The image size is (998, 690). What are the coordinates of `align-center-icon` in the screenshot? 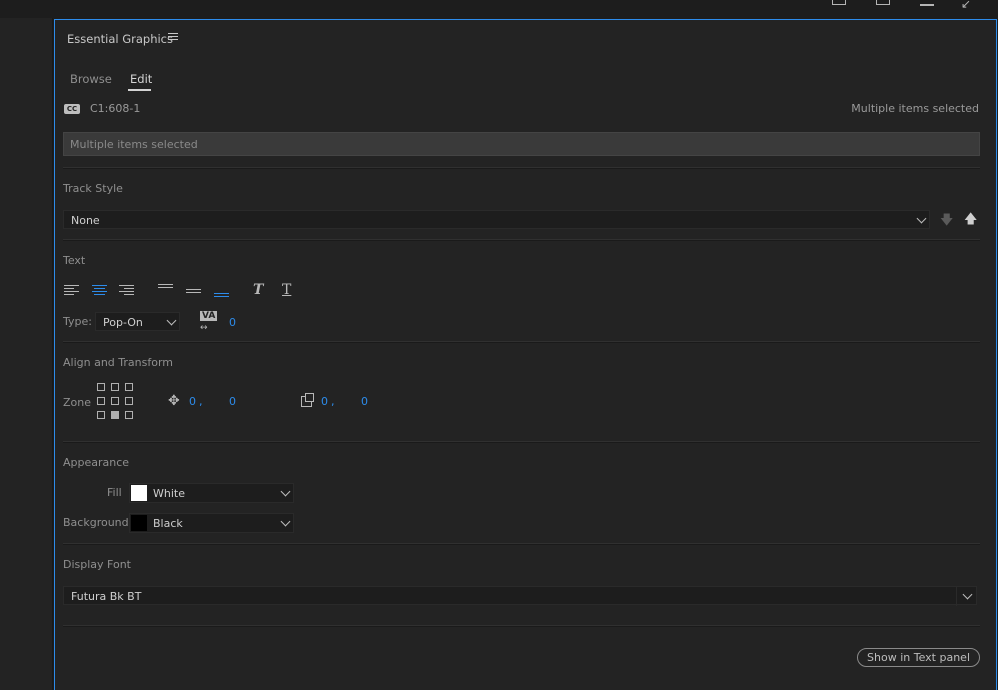 It's located at (99, 291).